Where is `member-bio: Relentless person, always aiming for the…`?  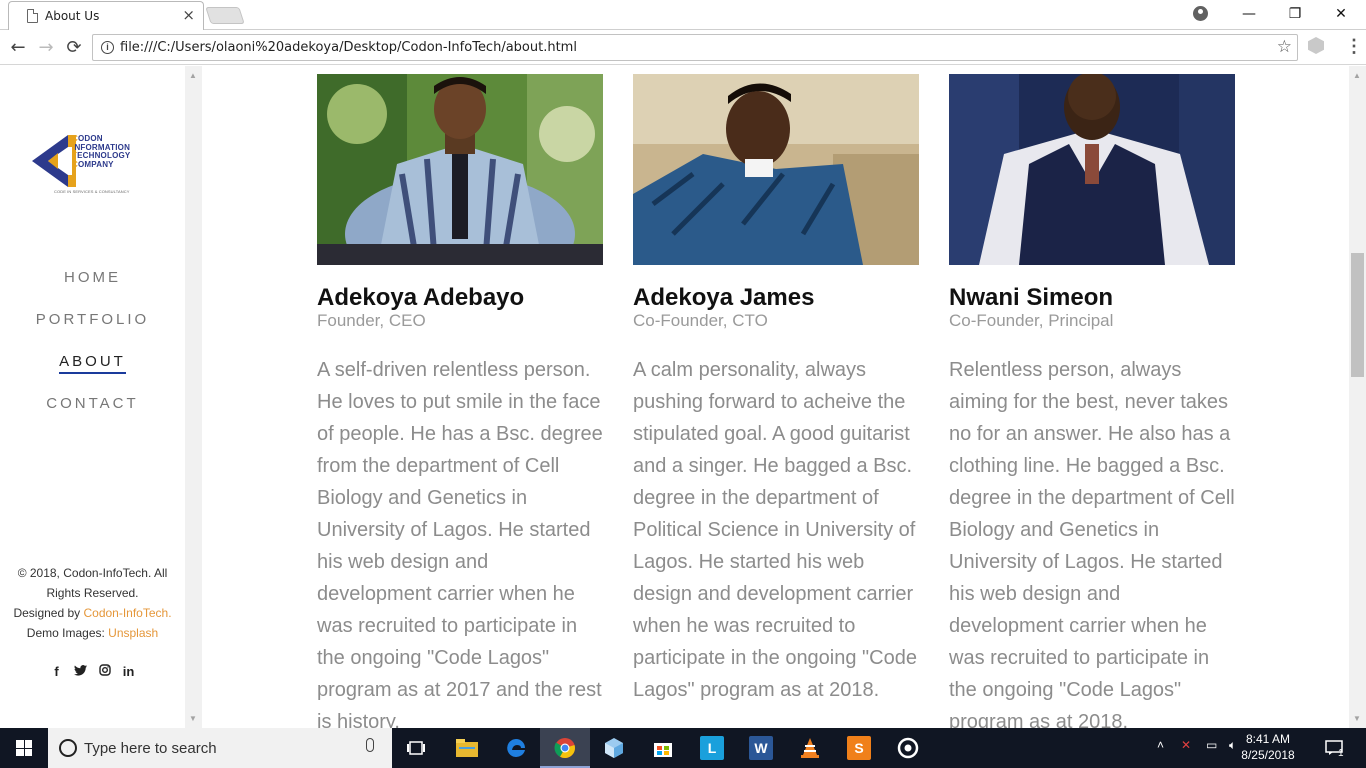
member-bio: Relentless person, always aiming for the… is located at coordinates (1092, 543).